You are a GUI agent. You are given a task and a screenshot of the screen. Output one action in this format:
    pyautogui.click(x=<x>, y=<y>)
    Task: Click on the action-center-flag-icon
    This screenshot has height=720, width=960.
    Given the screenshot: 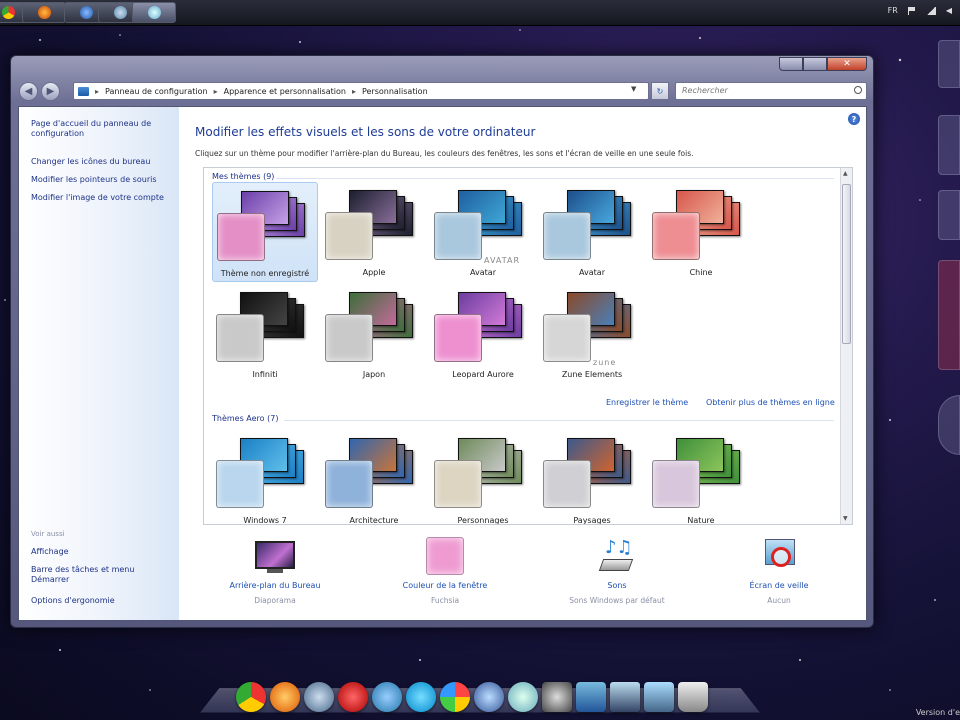 What is the action you would take?
    pyautogui.click(x=911, y=10)
    